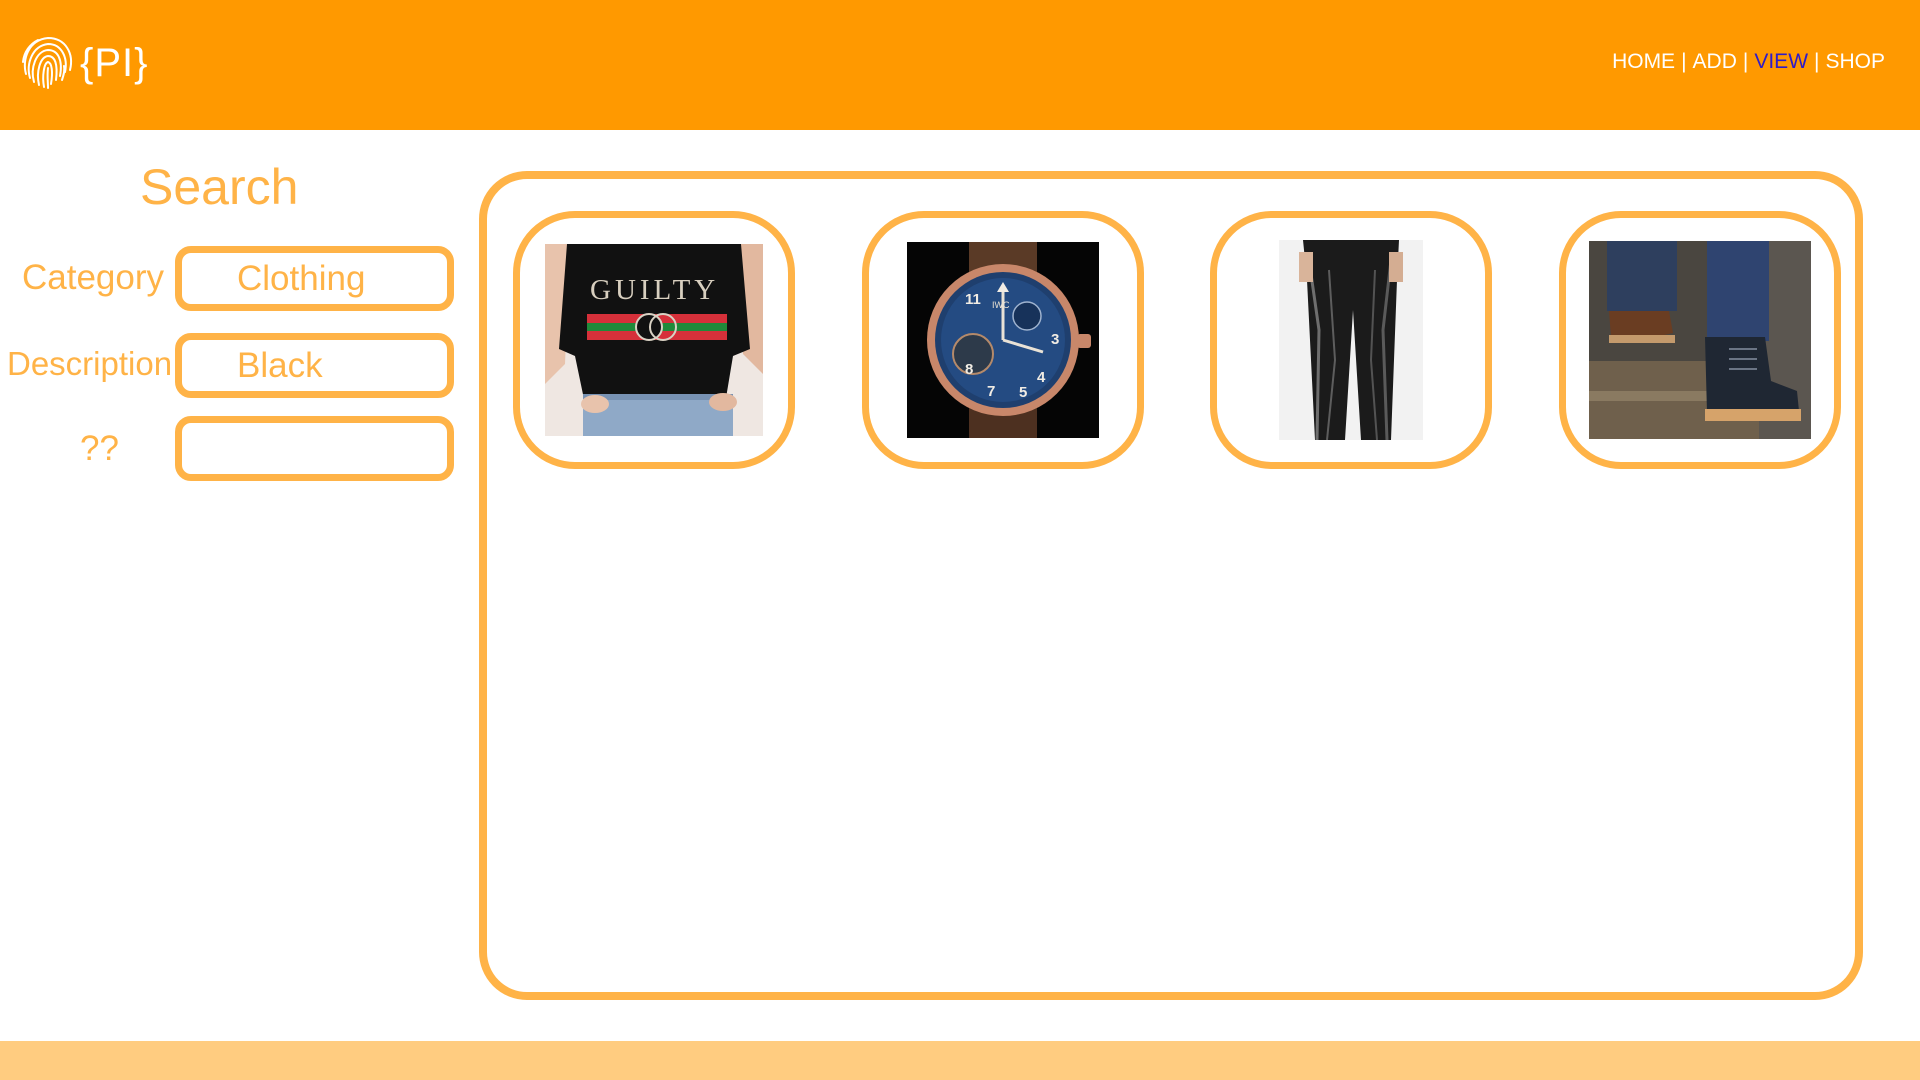 This screenshot has width=1920, height=1080. What do you see at coordinates (1855, 62) in the screenshot?
I see `nav-shop-link: SHOP` at bounding box center [1855, 62].